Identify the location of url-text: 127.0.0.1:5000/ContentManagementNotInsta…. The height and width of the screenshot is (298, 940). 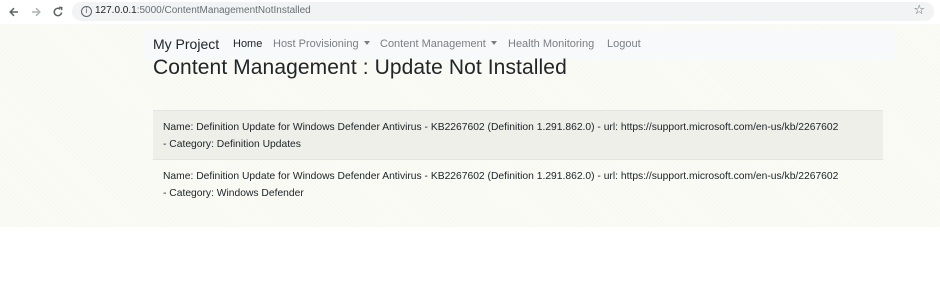
(203, 10).